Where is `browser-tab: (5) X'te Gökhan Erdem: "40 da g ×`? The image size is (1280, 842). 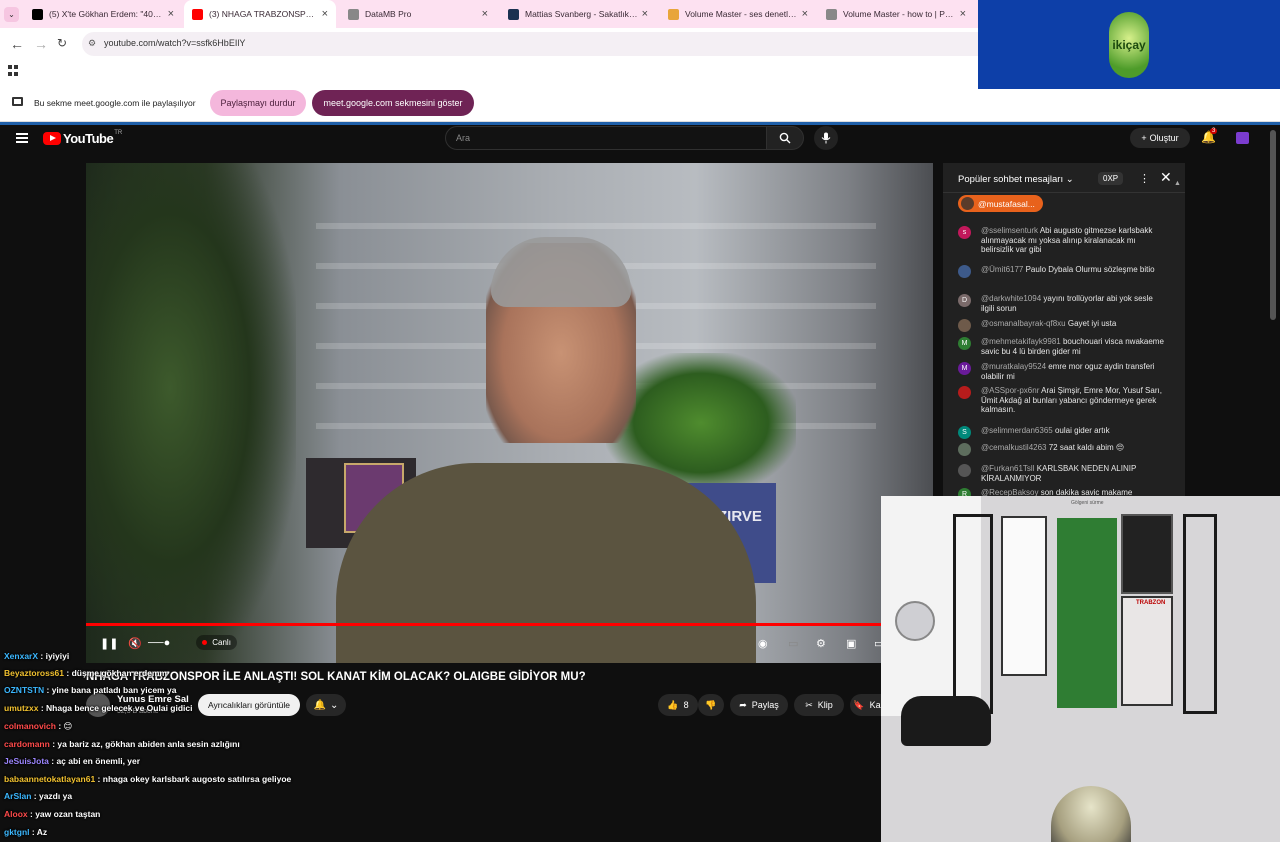
browser-tab: (5) X'te Gökhan Erdem: "40 da g × is located at coordinates (103, 14).